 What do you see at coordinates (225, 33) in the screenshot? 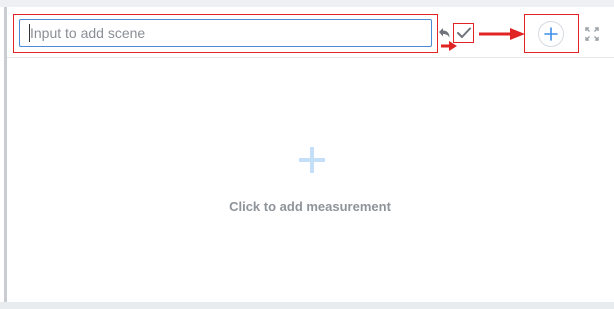
I see `scene-input` at bounding box center [225, 33].